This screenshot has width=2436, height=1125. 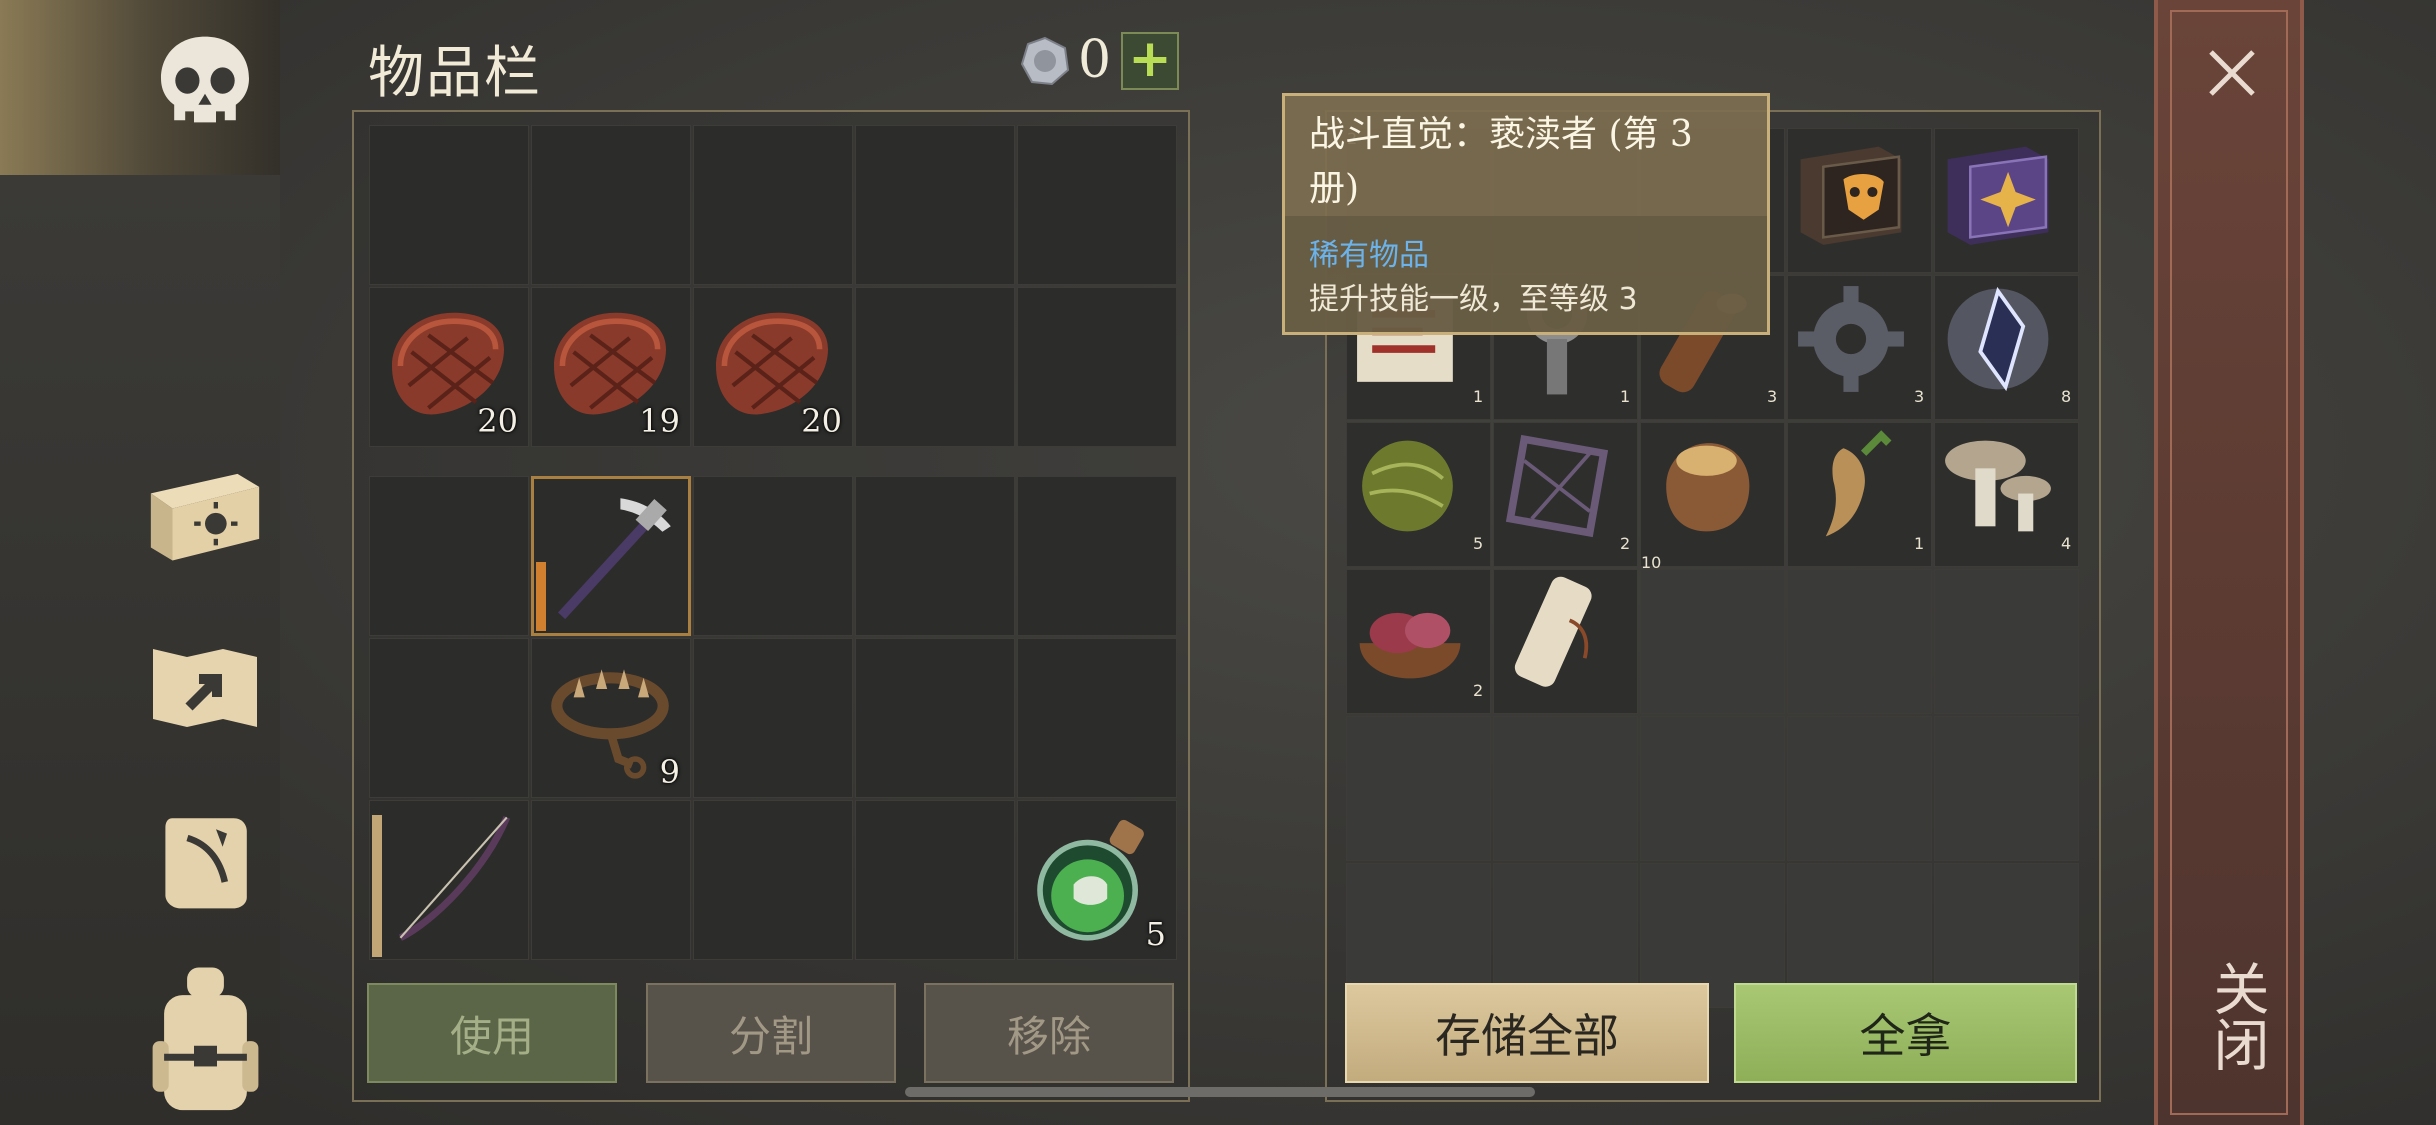 I want to click on net-frame-icon, so click(x=1557, y=493).